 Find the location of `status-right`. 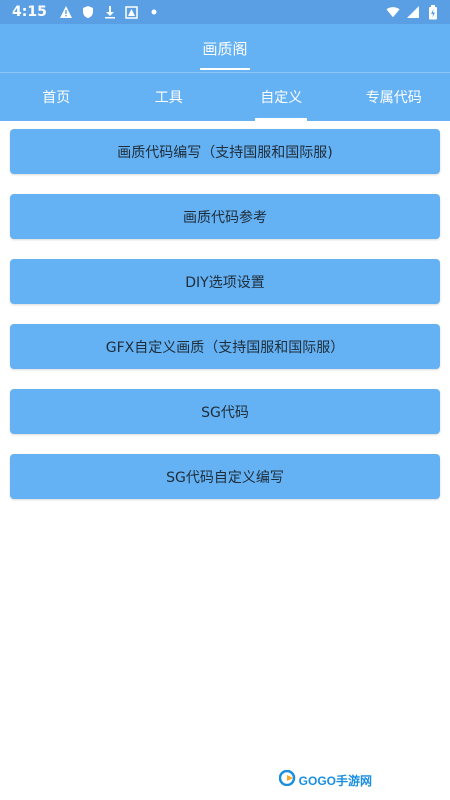

status-right is located at coordinates (413, 11).